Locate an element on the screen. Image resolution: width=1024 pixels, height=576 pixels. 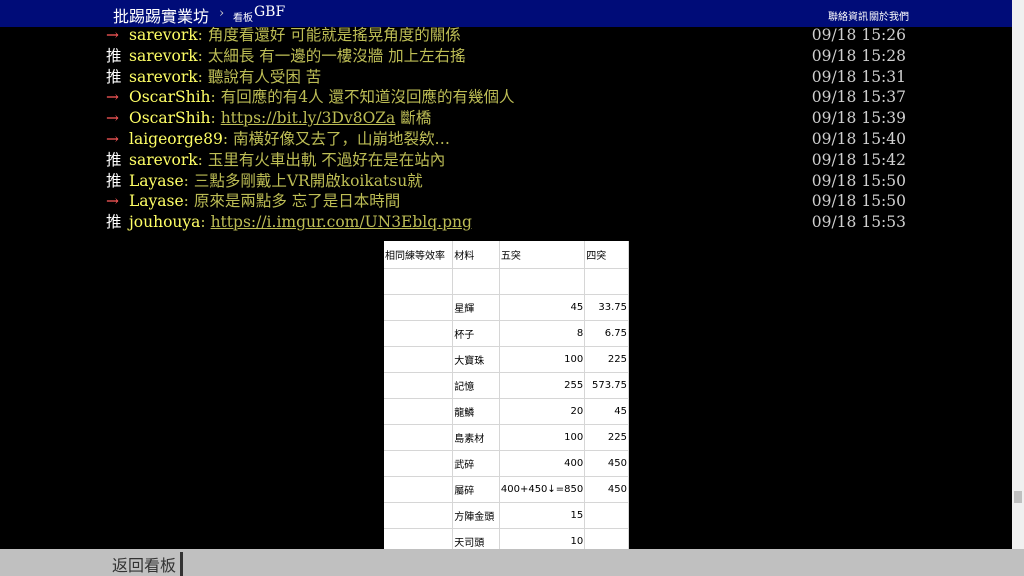
table-header-cell: 四突 is located at coordinates (606, 255).